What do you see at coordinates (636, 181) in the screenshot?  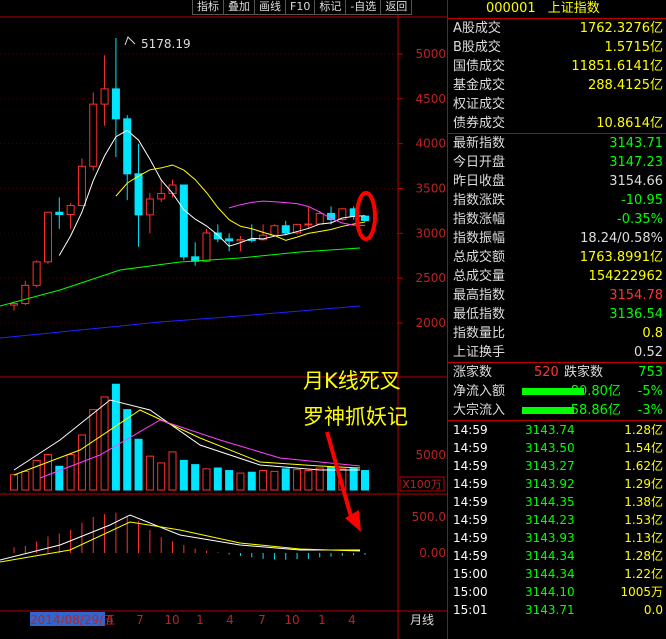 I see `index-stat-value: 3154.66` at bounding box center [636, 181].